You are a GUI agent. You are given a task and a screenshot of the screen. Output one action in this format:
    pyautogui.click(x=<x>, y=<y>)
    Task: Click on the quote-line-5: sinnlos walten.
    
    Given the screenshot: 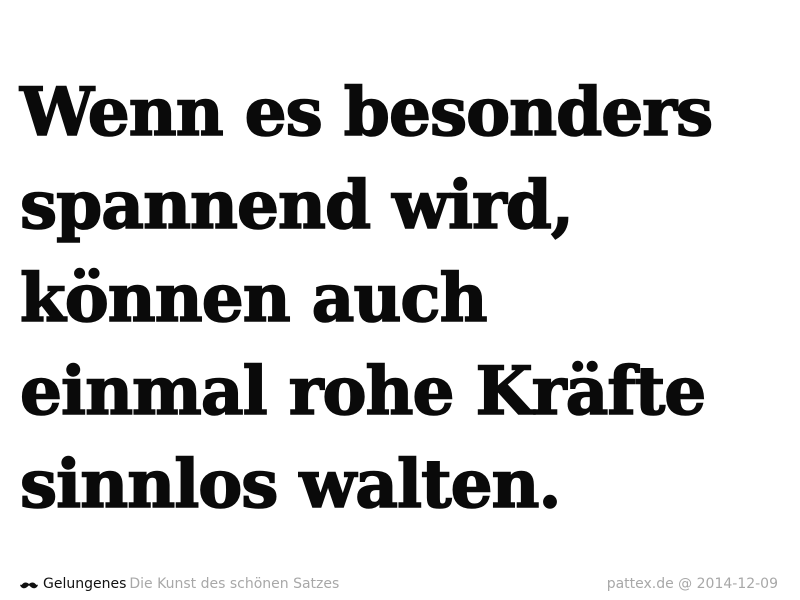 What is the action you would take?
    pyautogui.click(x=290, y=484)
    